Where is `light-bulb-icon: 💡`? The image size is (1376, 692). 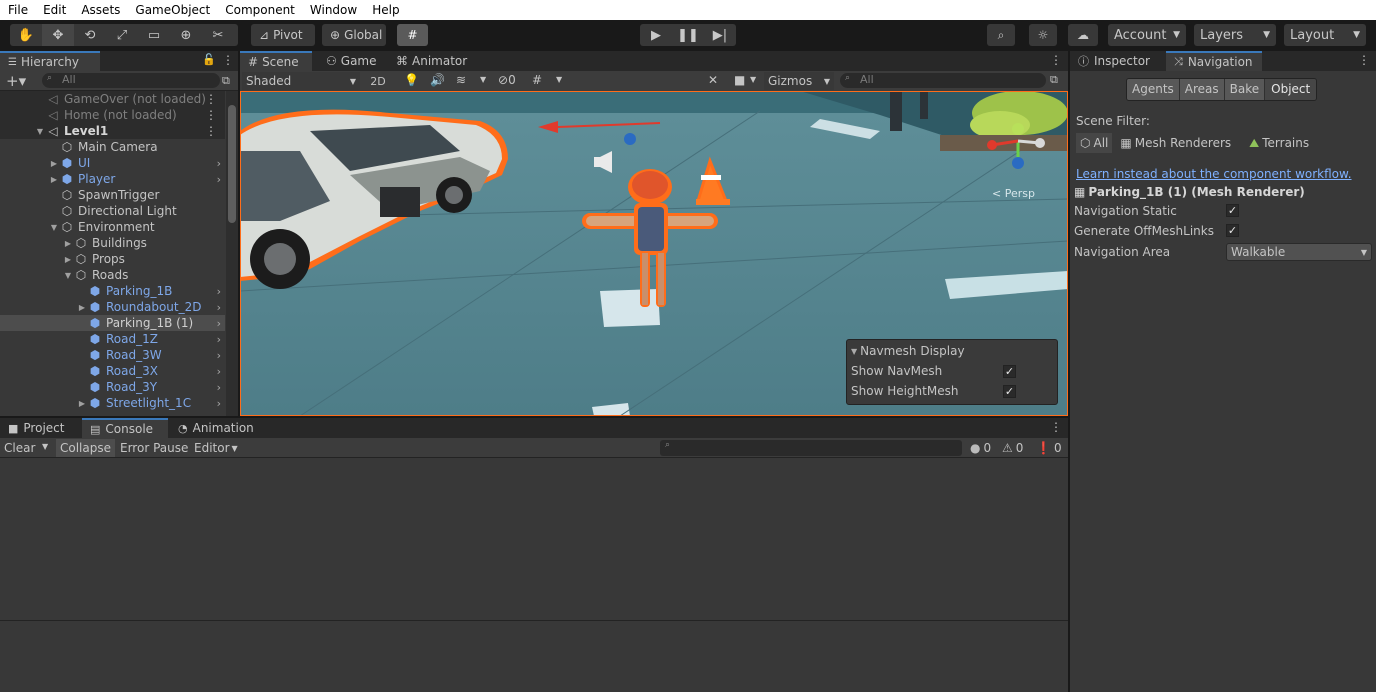 light-bulb-icon: 💡 is located at coordinates (411, 80).